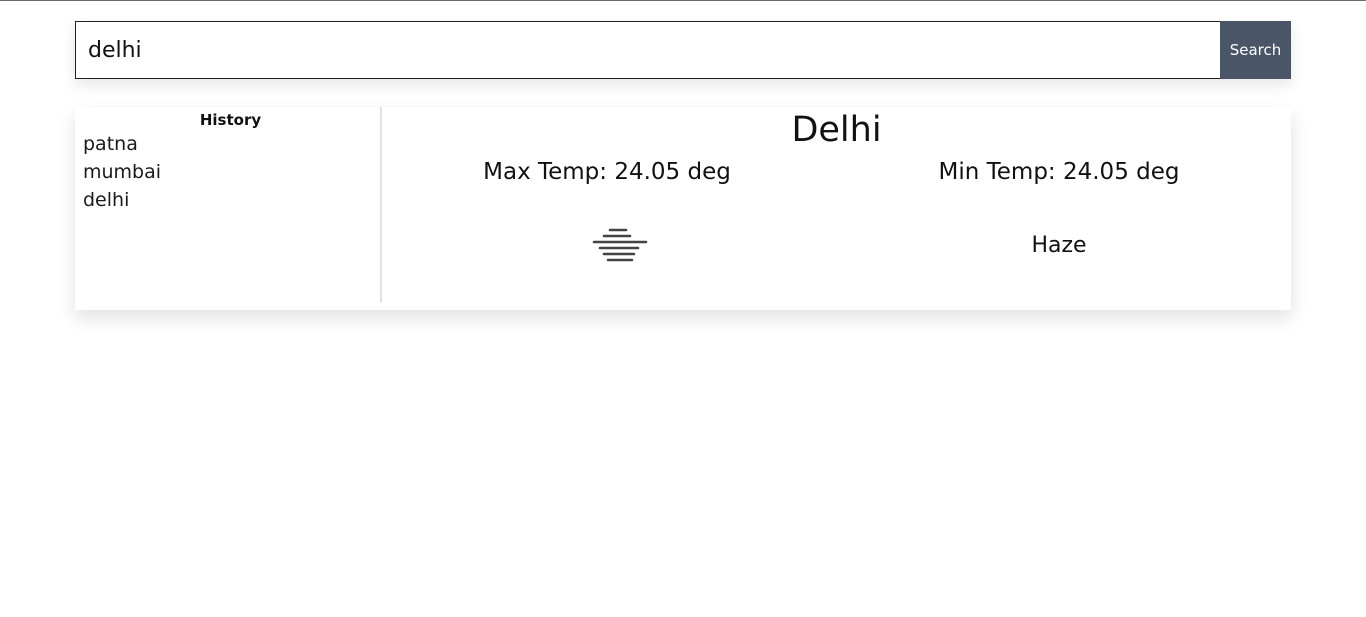 The width and height of the screenshot is (1366, 617). What do you see at coordinates (1059, 172) in the screenshot?
I see `min-temp: Min Temp: 24.05 deg` at bounding box center [1059, 172].